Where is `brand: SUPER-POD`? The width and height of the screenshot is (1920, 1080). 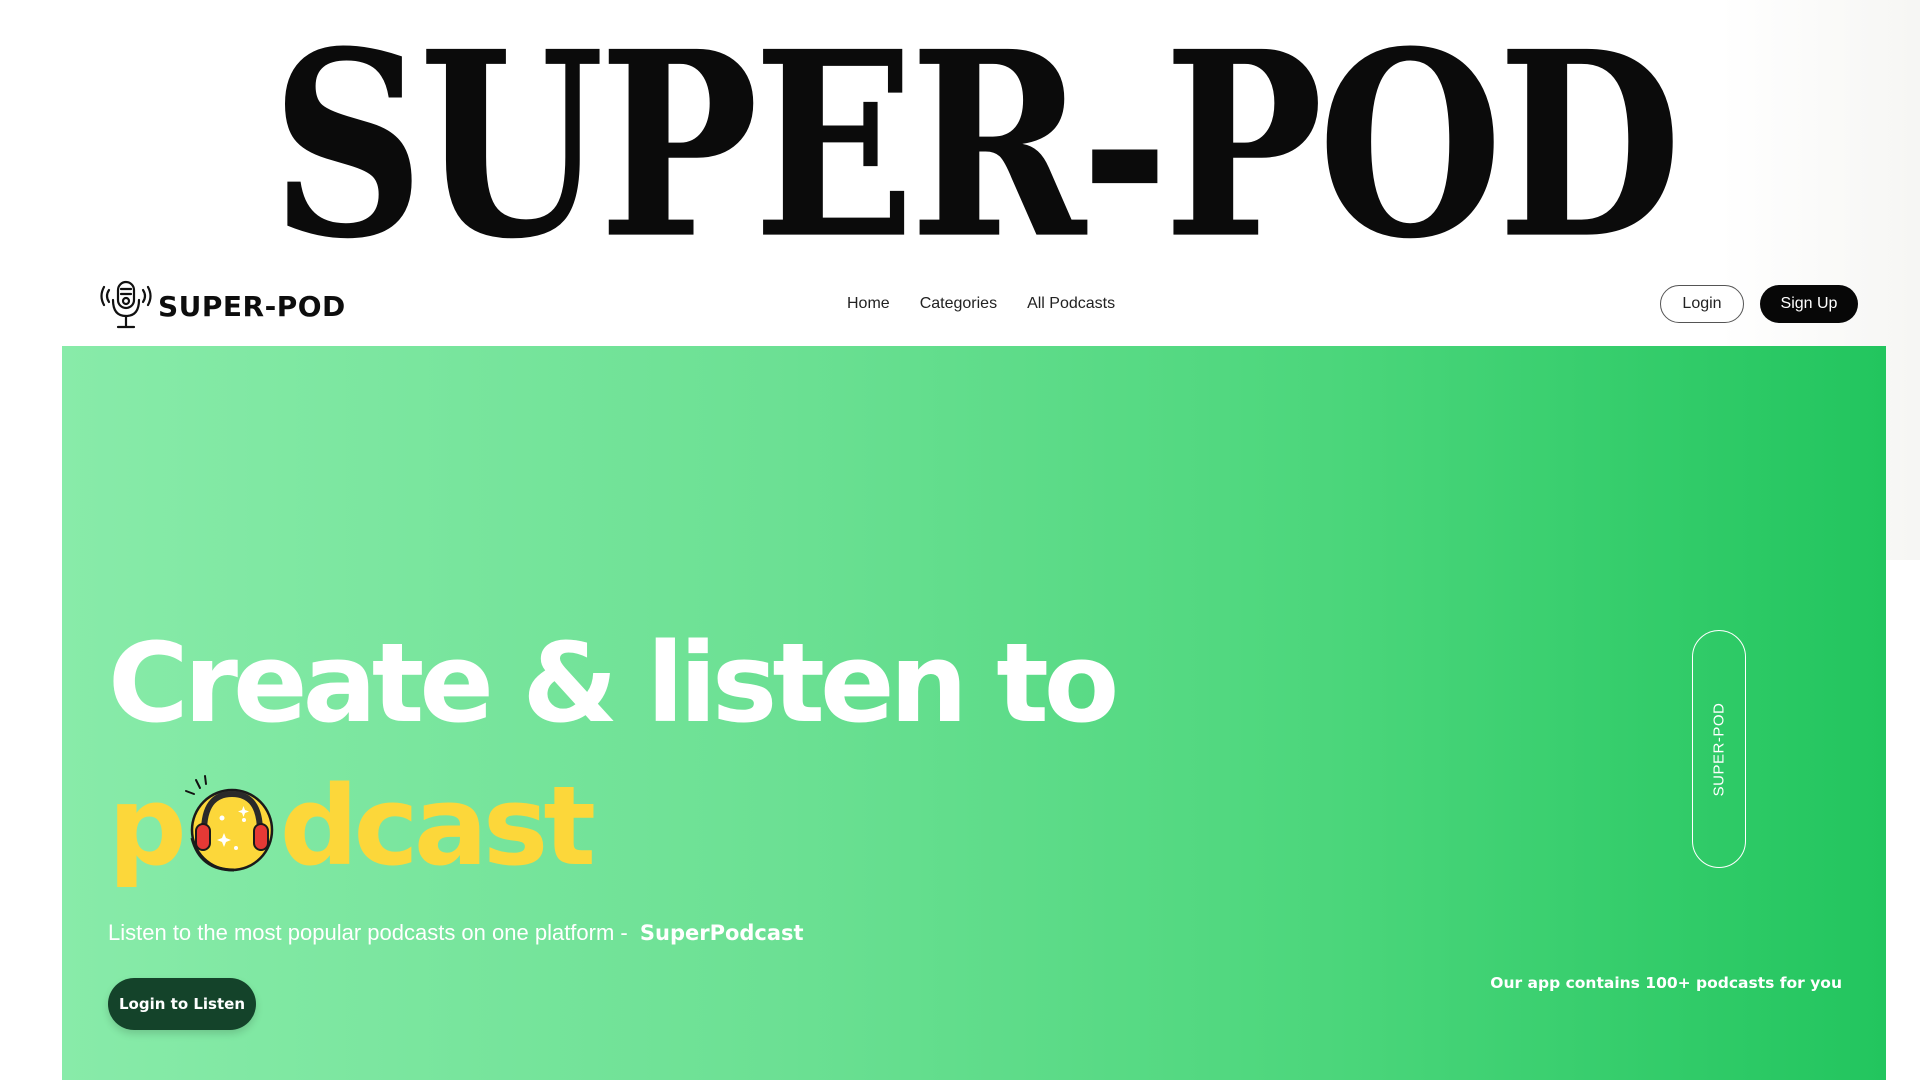 brand: SUPER-POD is located at coordinates (223, 306).